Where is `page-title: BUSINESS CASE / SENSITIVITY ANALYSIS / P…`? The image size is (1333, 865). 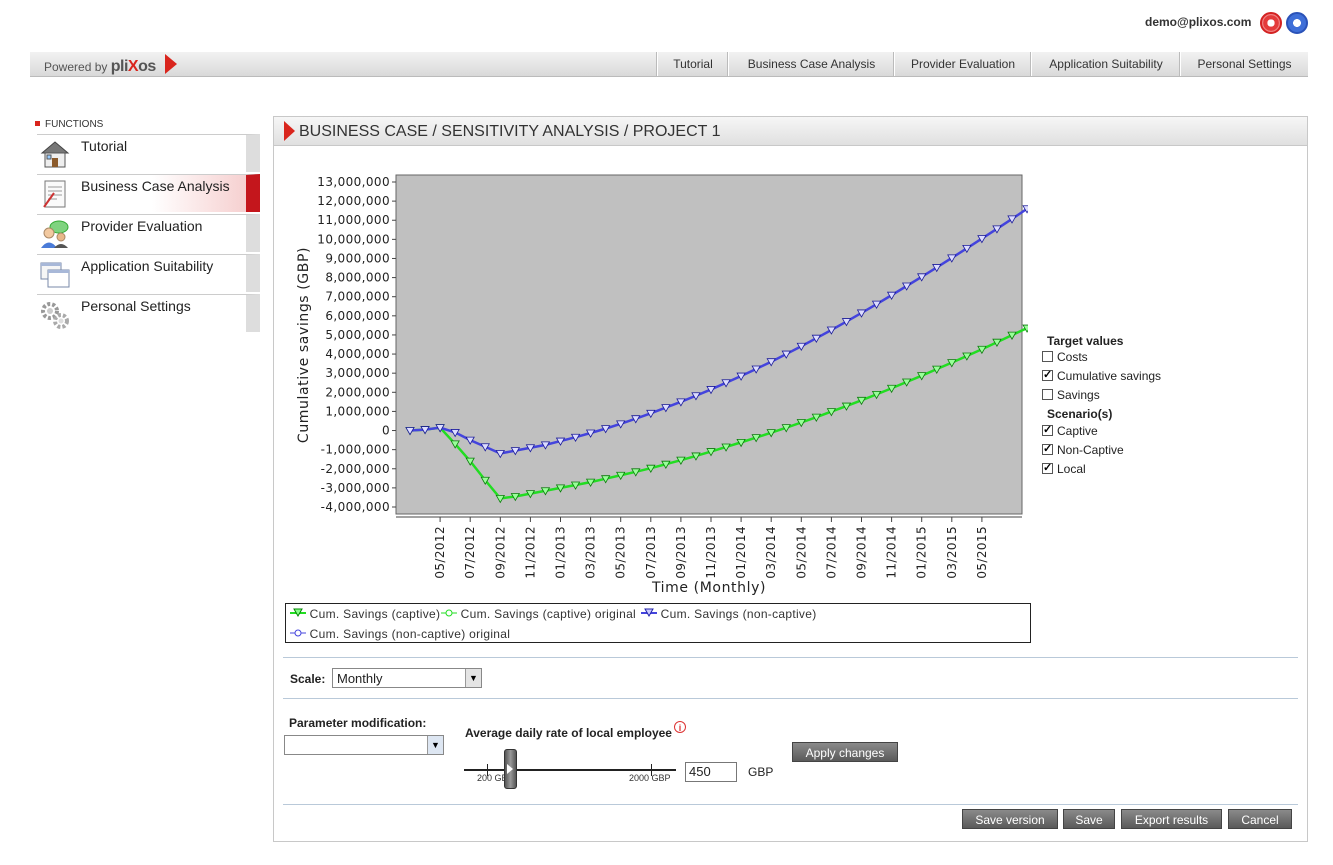 page-title: BUSINESS CASE / SENSITIVITY ANALYSIS / P… is located at coordinates (510, 131).